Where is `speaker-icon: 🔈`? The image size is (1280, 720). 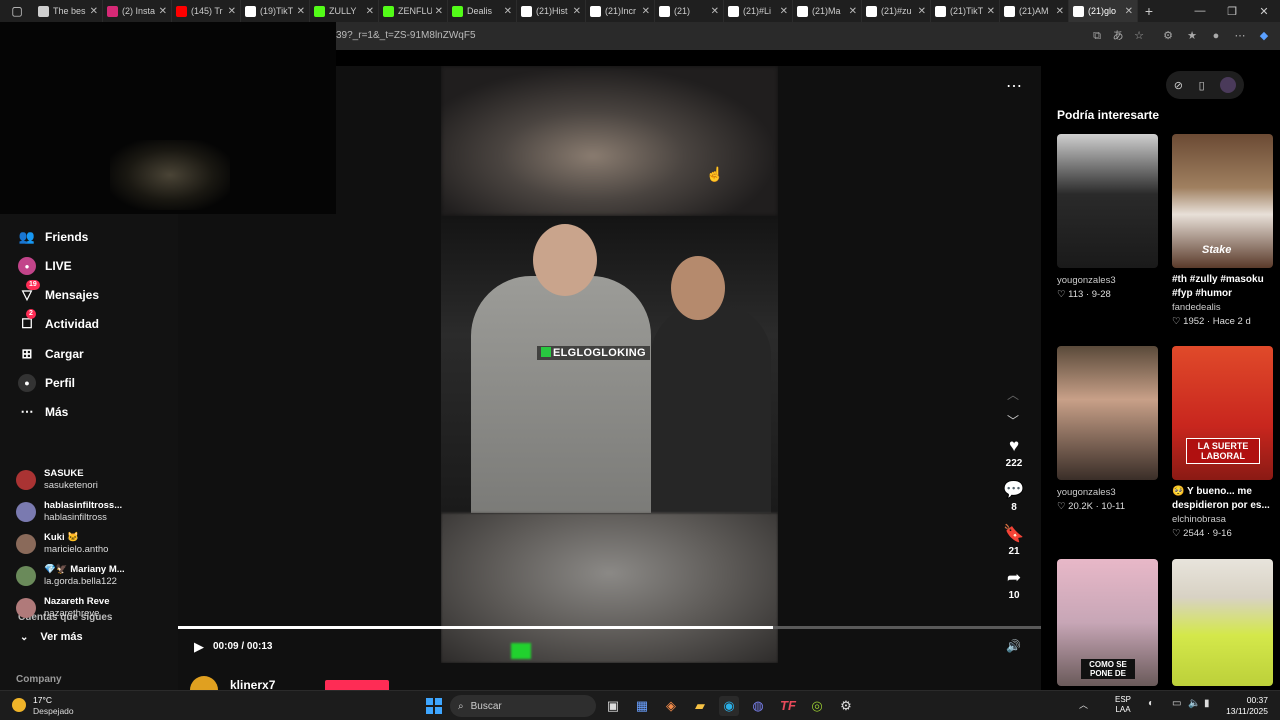 speaker-icon: 🔈 is located at coordinates (1194, 703).